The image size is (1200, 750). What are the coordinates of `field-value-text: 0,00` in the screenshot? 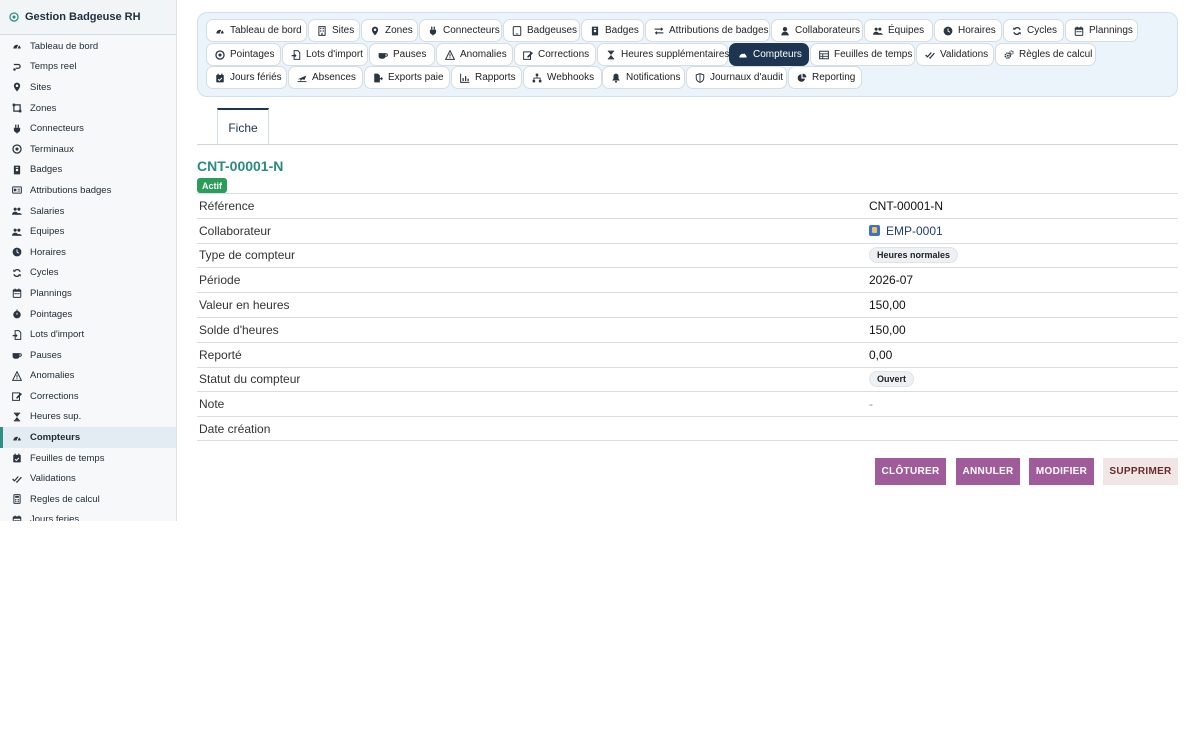 It's located at (881, 354).